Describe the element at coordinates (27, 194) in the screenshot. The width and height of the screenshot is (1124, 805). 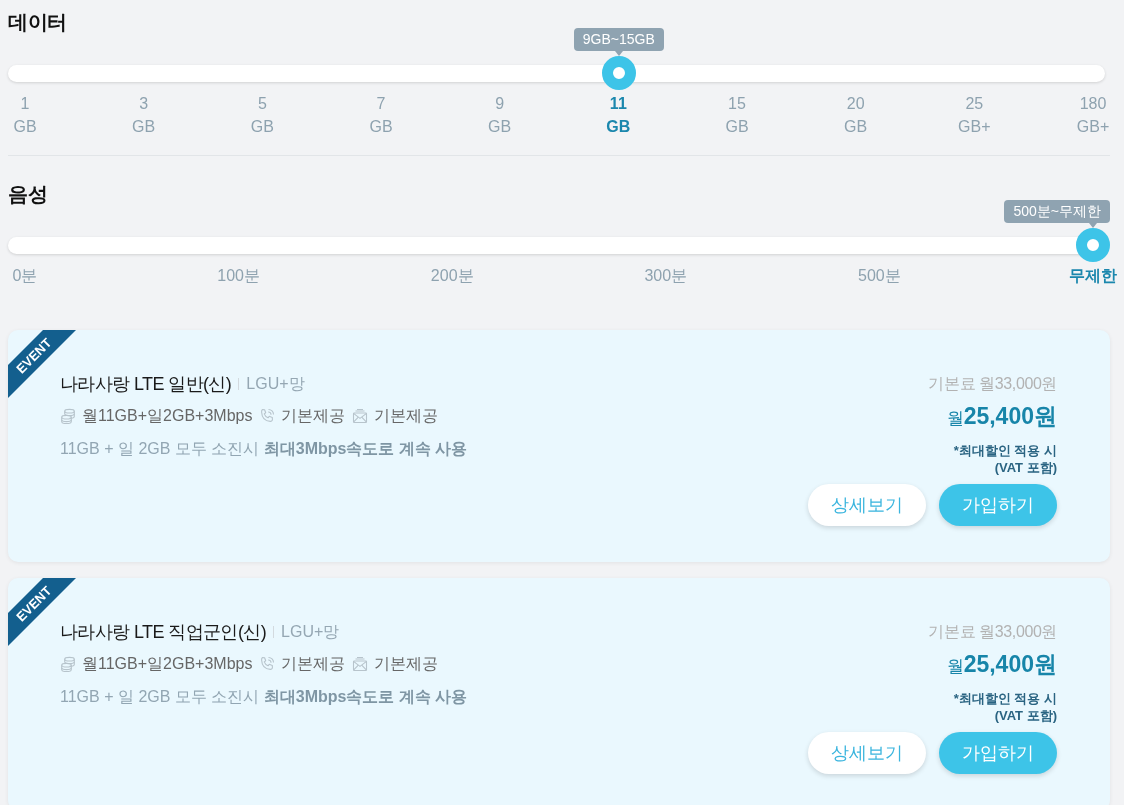
I see `section-title: 음성` at that location.